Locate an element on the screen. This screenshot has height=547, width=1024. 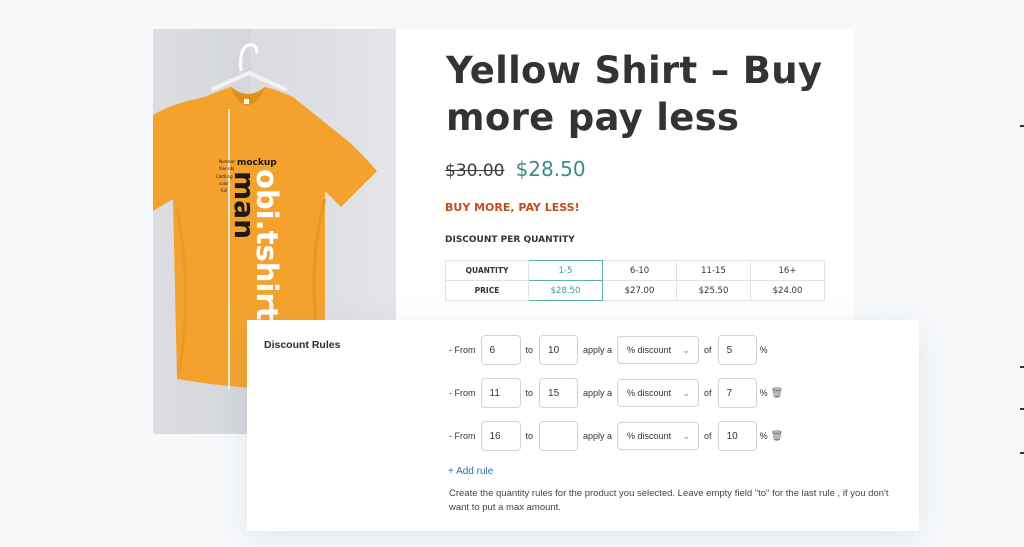
tier-qty: 16+ is located at coordinates (787, 270).